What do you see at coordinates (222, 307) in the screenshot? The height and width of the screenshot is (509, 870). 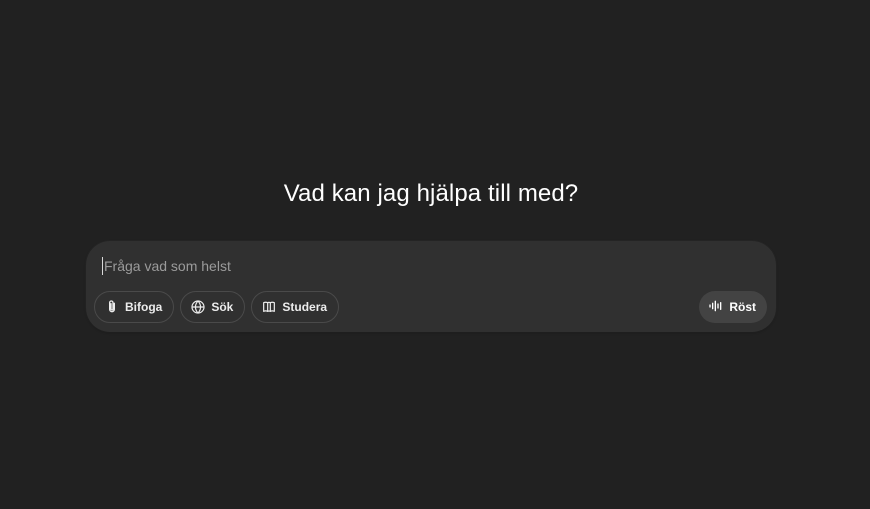 I see `search-button-label: Sök` at bounding box center [222, 307].